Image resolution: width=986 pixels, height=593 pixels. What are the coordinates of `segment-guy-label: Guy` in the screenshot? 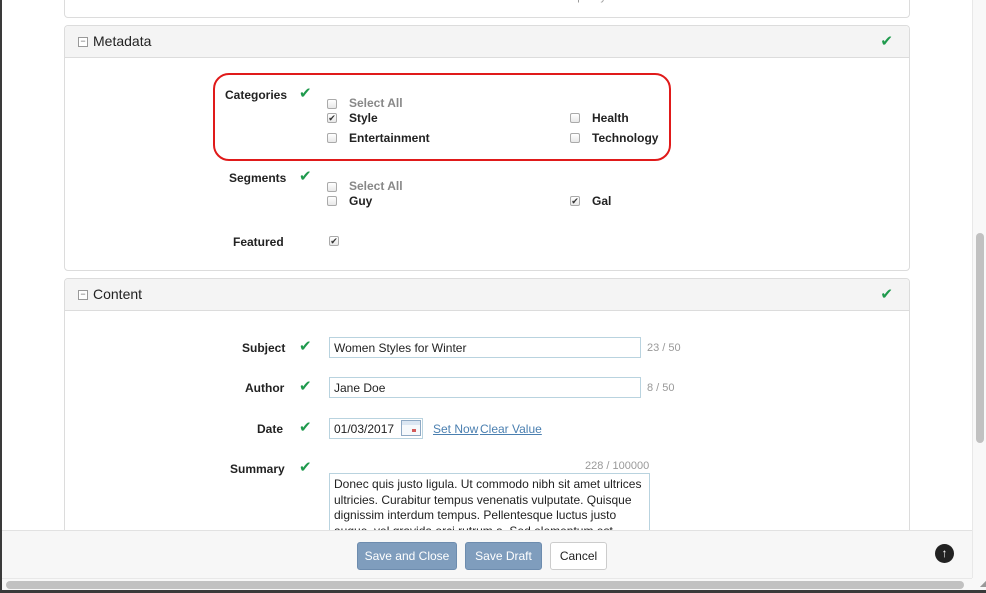 It's located at (360, 201).